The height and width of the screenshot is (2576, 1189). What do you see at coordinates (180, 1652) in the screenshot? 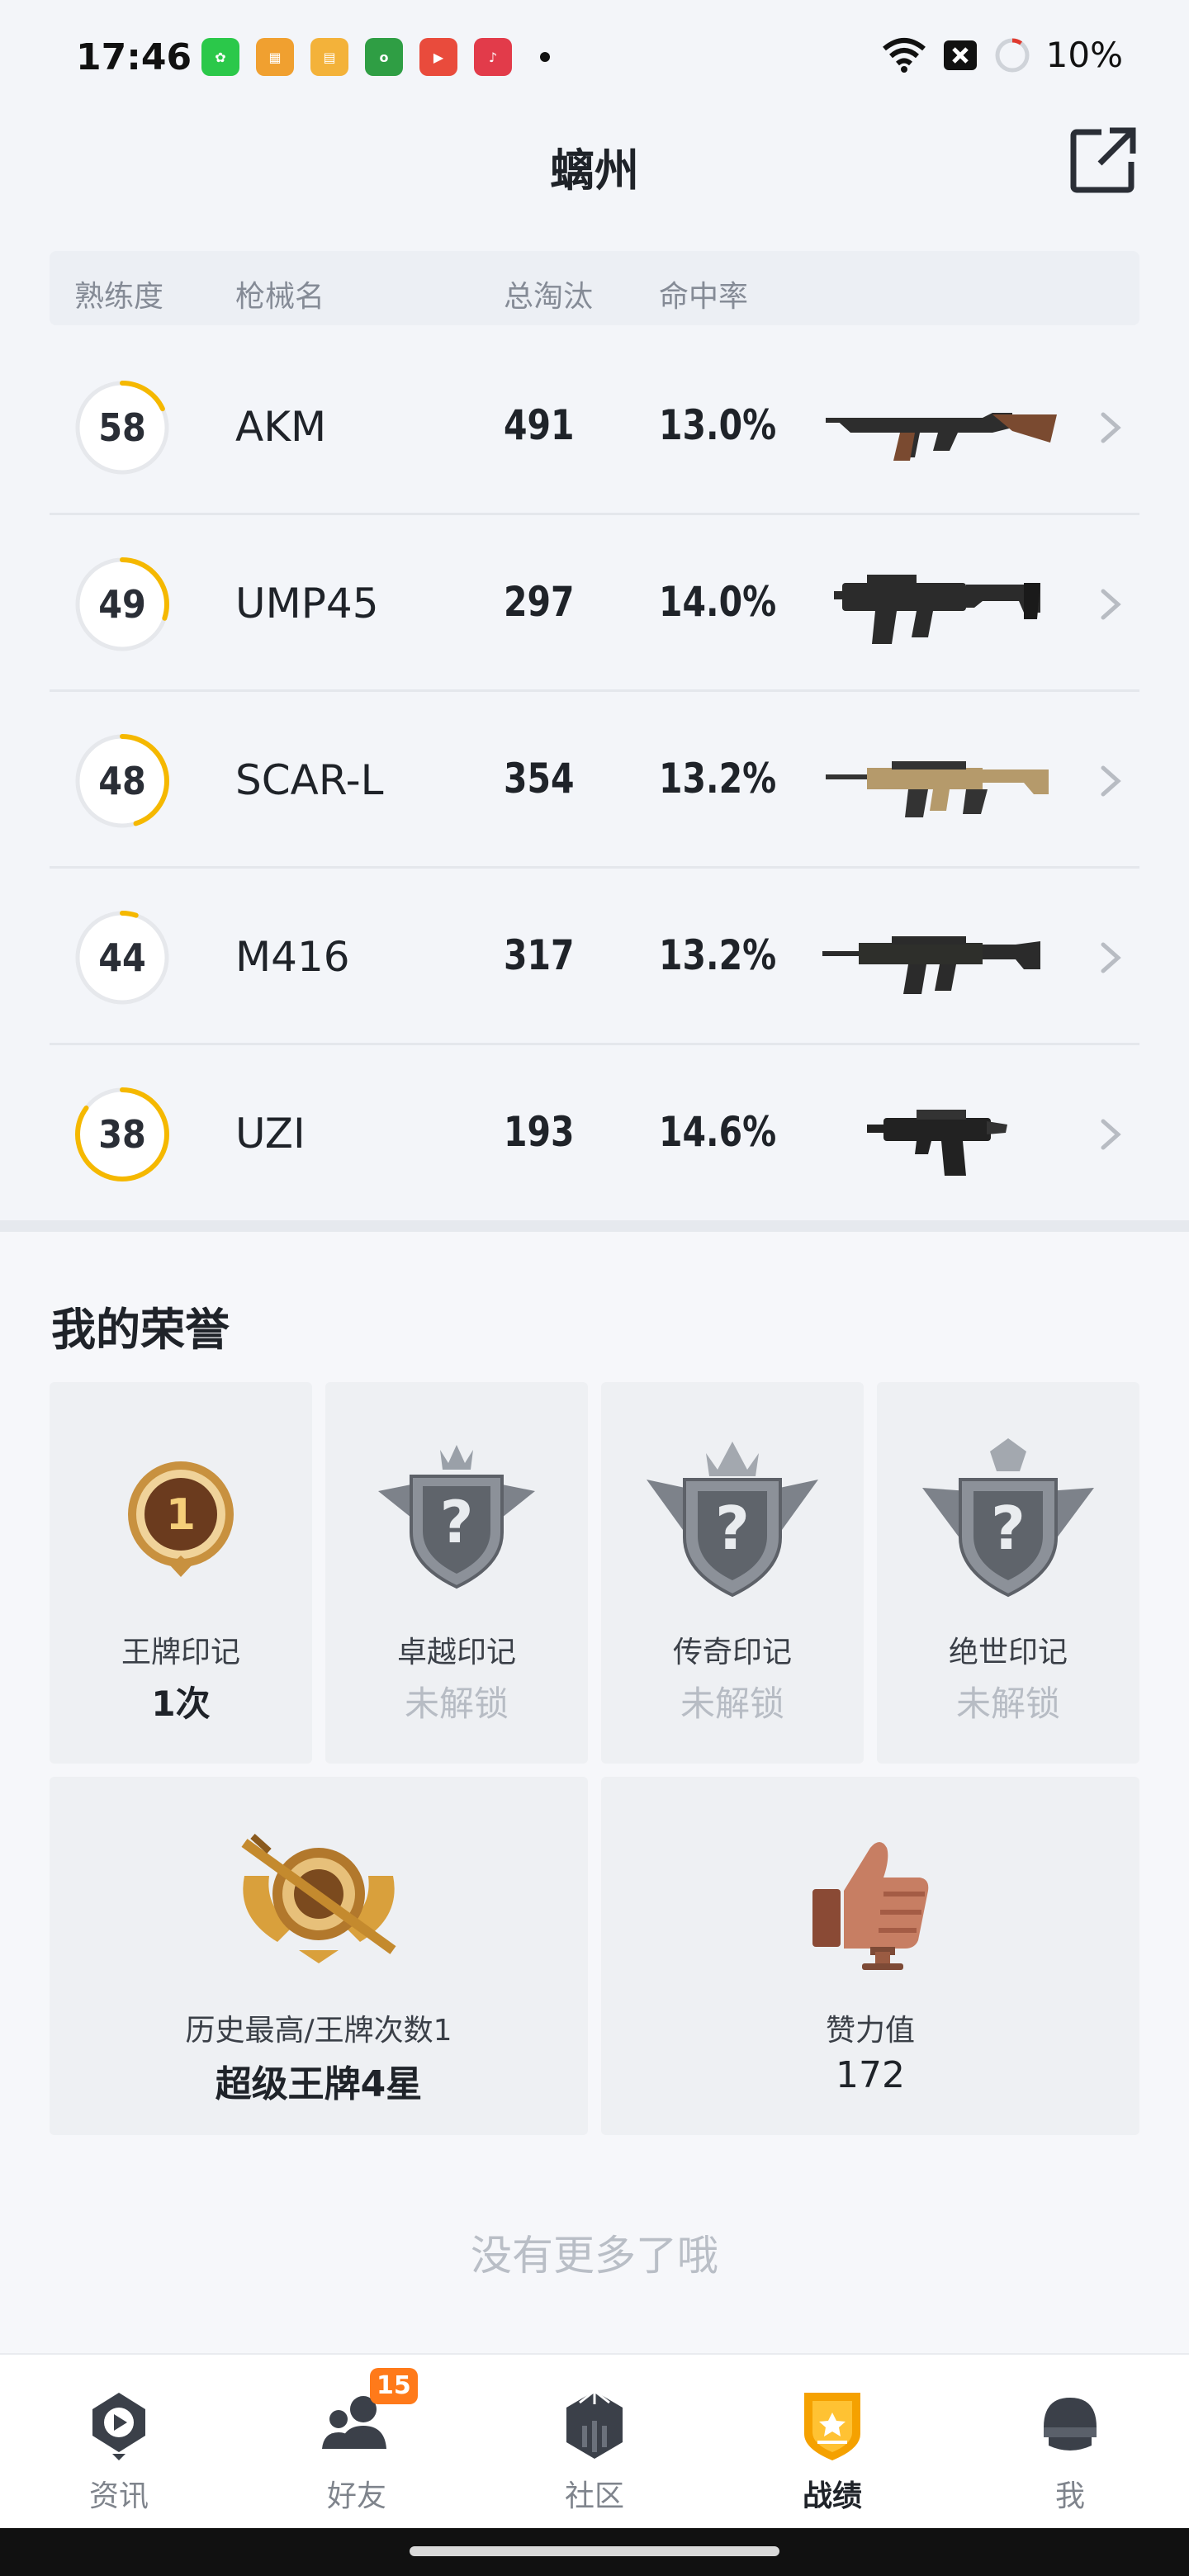
I see `mark-label: 王牌印记` at bounding box center [180, 1652].